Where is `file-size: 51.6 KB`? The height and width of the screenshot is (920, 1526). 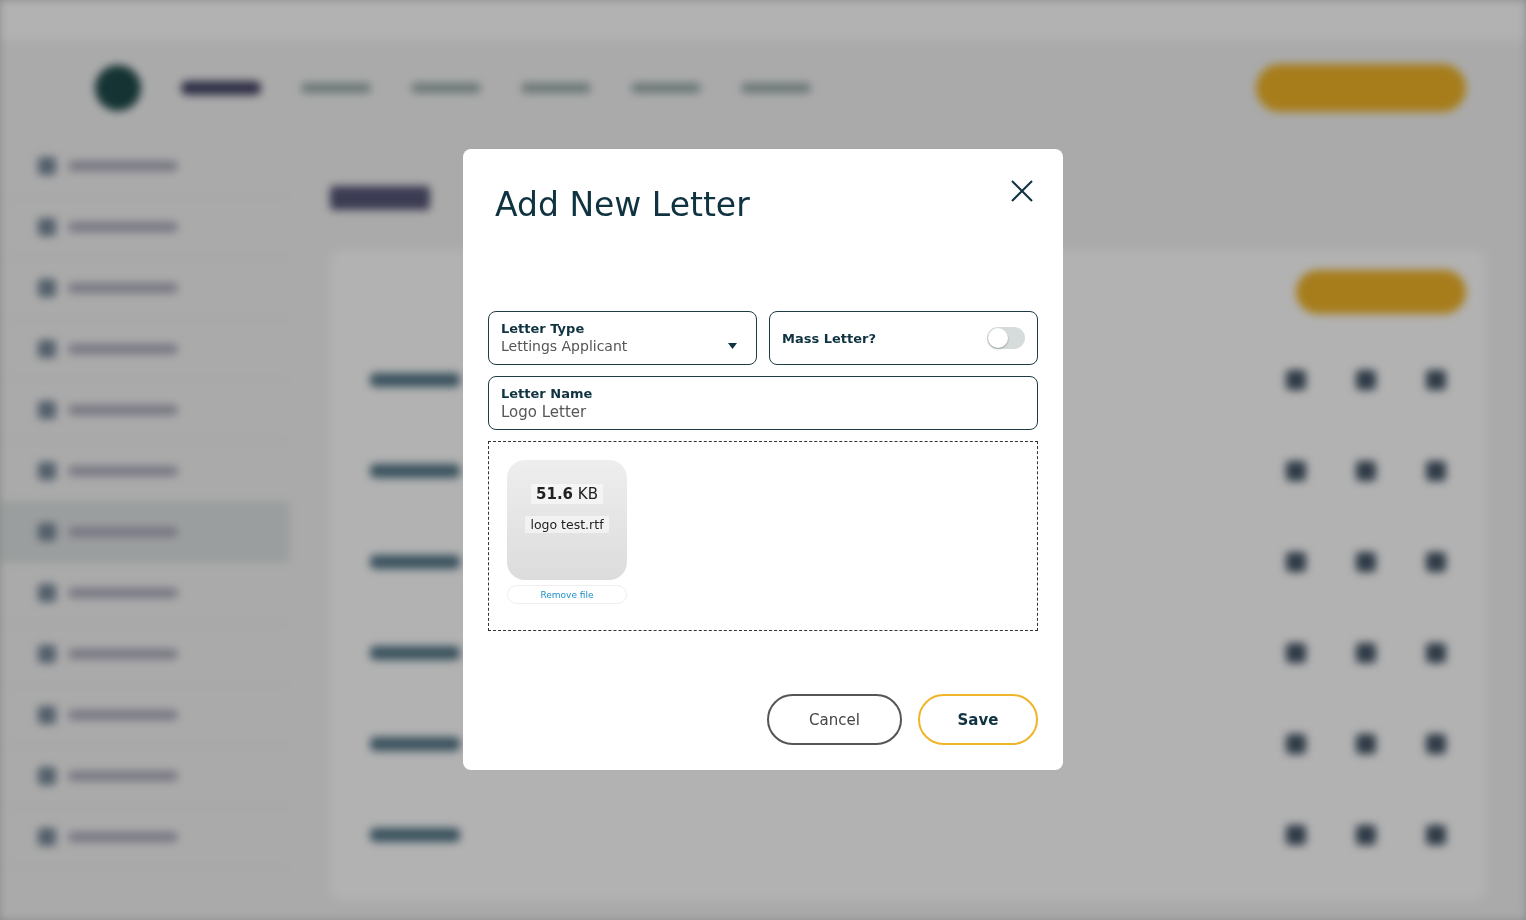
file-size: 51.6 KB is located at coordinates (567, 494).